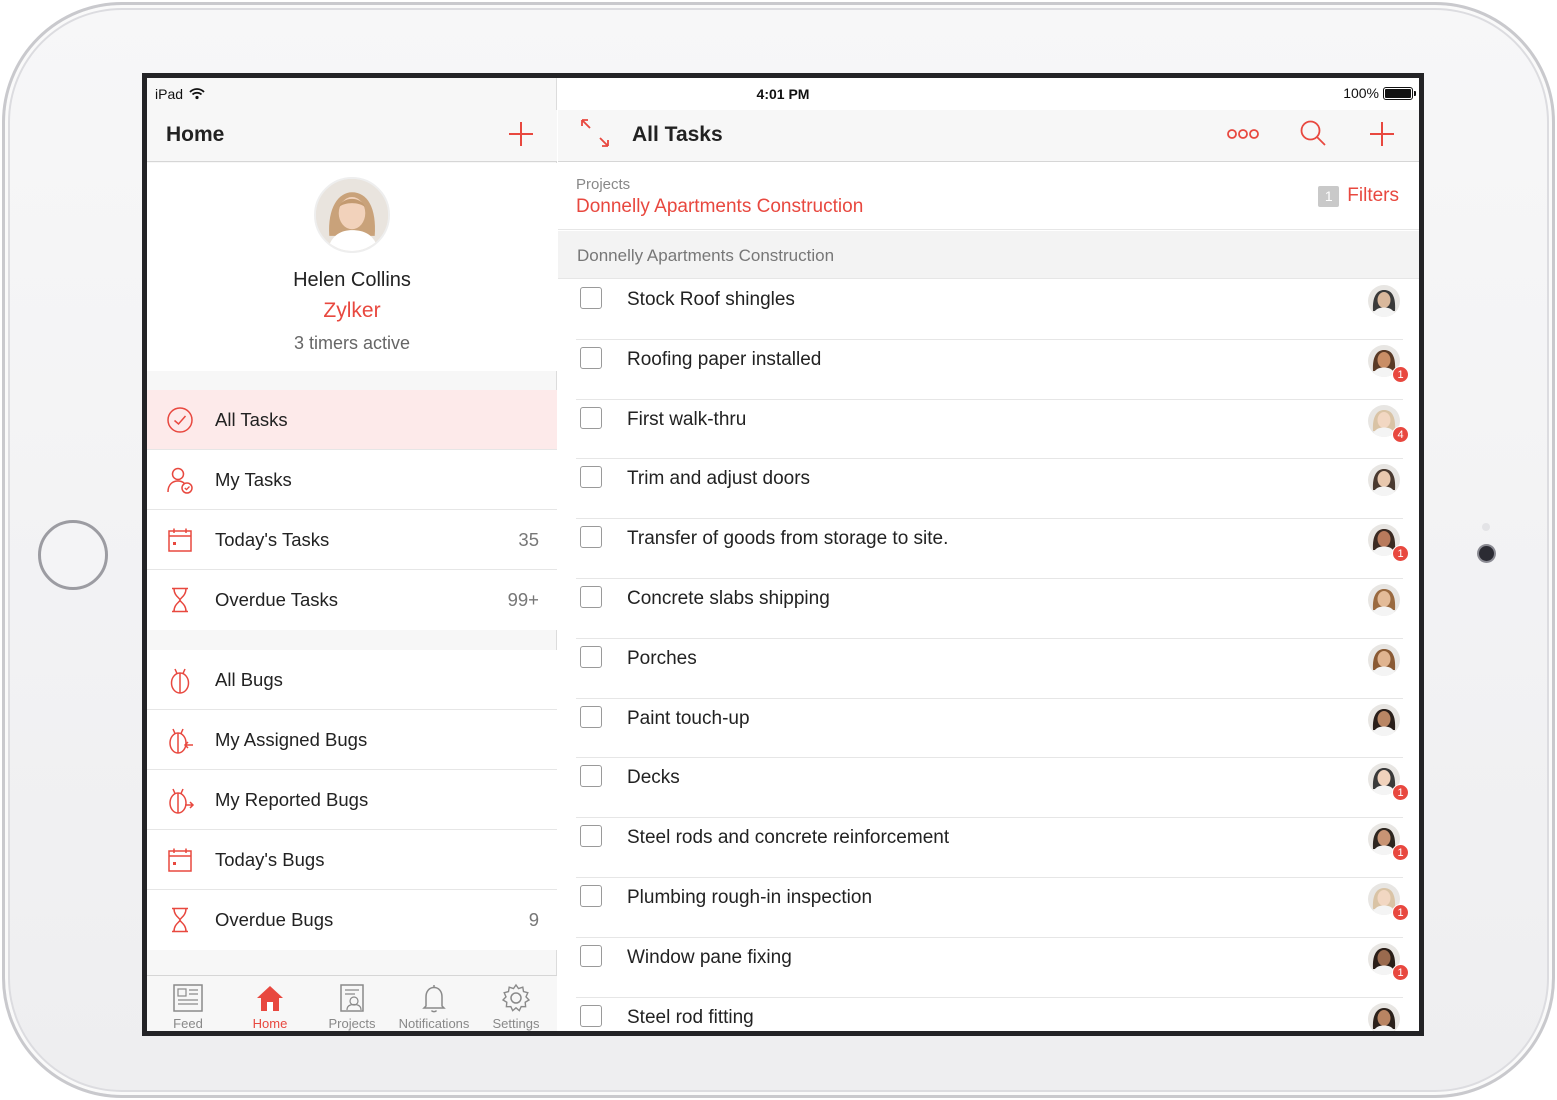  Describe the element at coordinates (788, 838) in the screenshot. I see `task-title: Steel rods and concrete reinforcement` at that location.